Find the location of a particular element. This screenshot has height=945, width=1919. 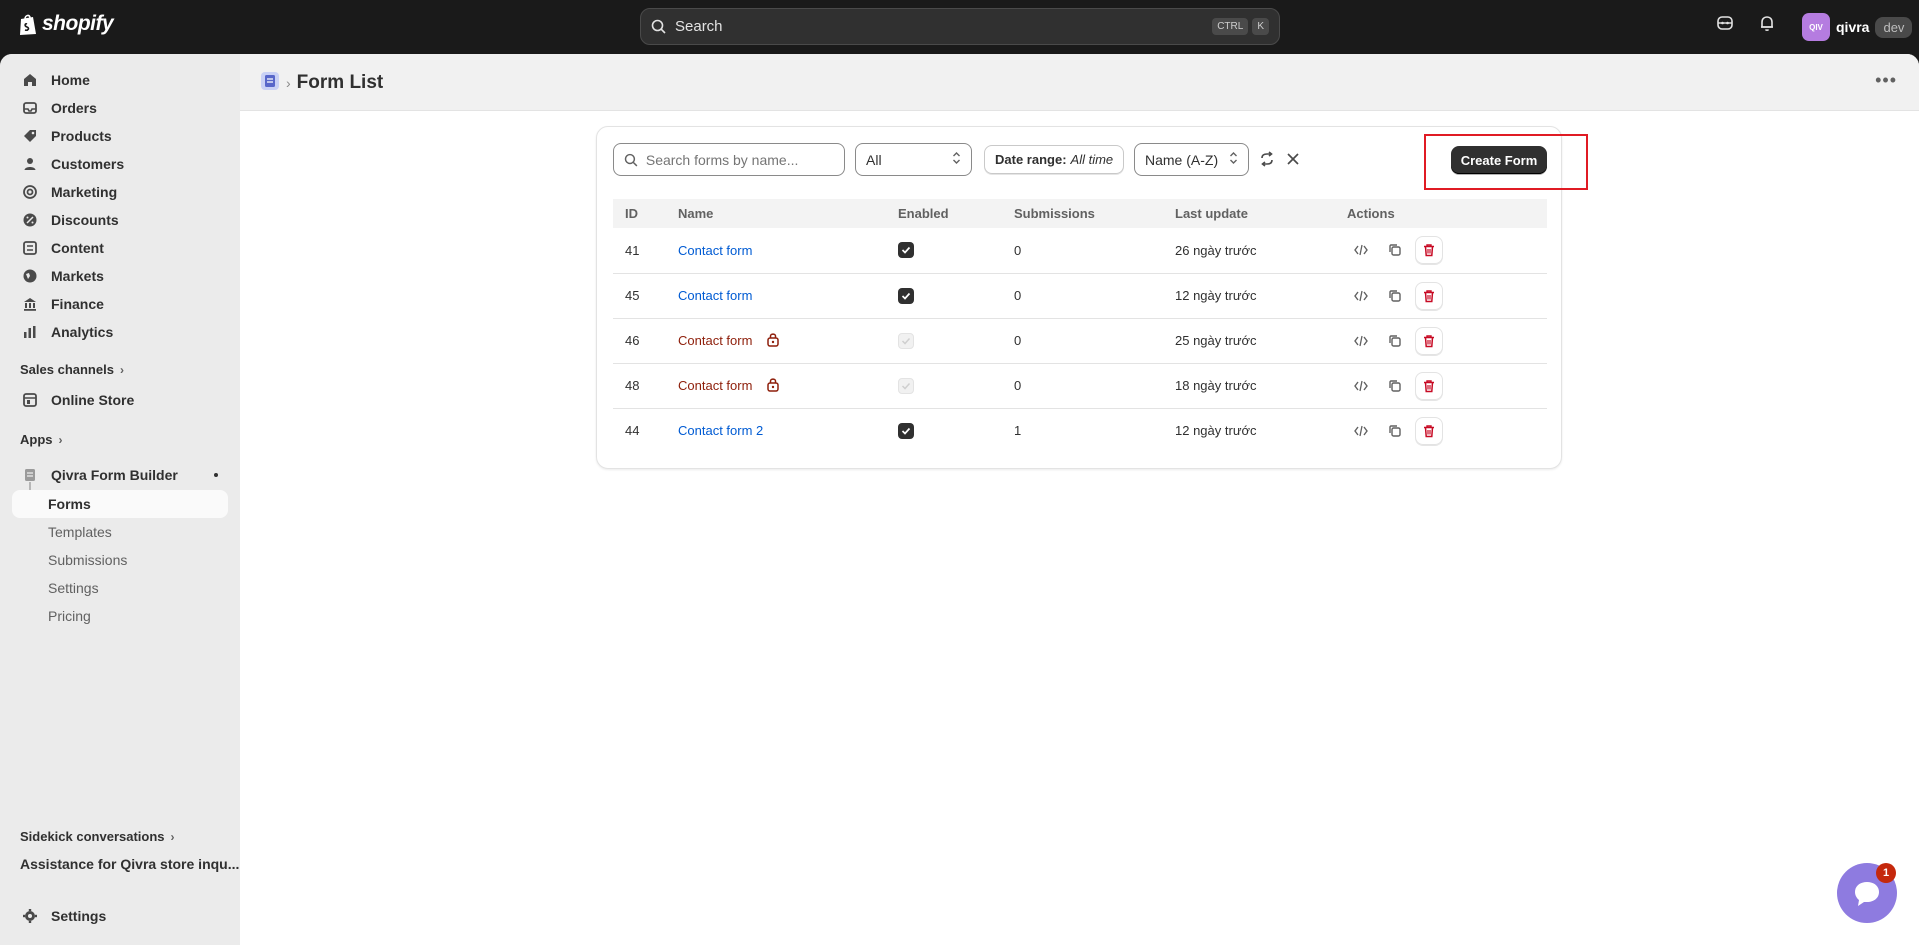

sidebar-item-orders: Orders is located at coordinates (120, 108).